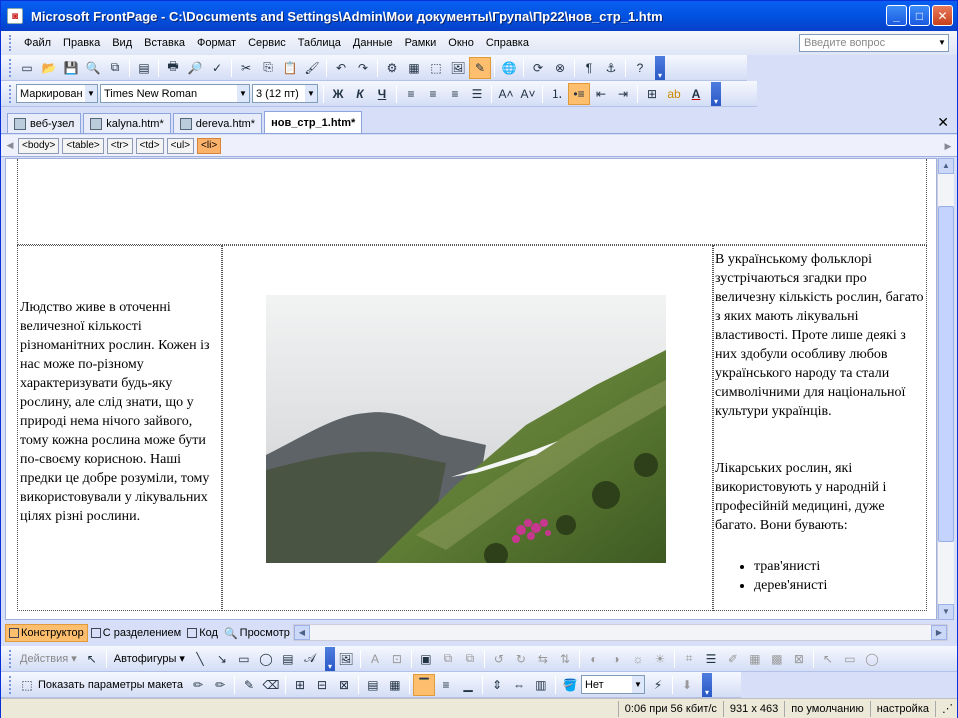  I want to click on numbering-icon: ⒈, so click(557, 94).